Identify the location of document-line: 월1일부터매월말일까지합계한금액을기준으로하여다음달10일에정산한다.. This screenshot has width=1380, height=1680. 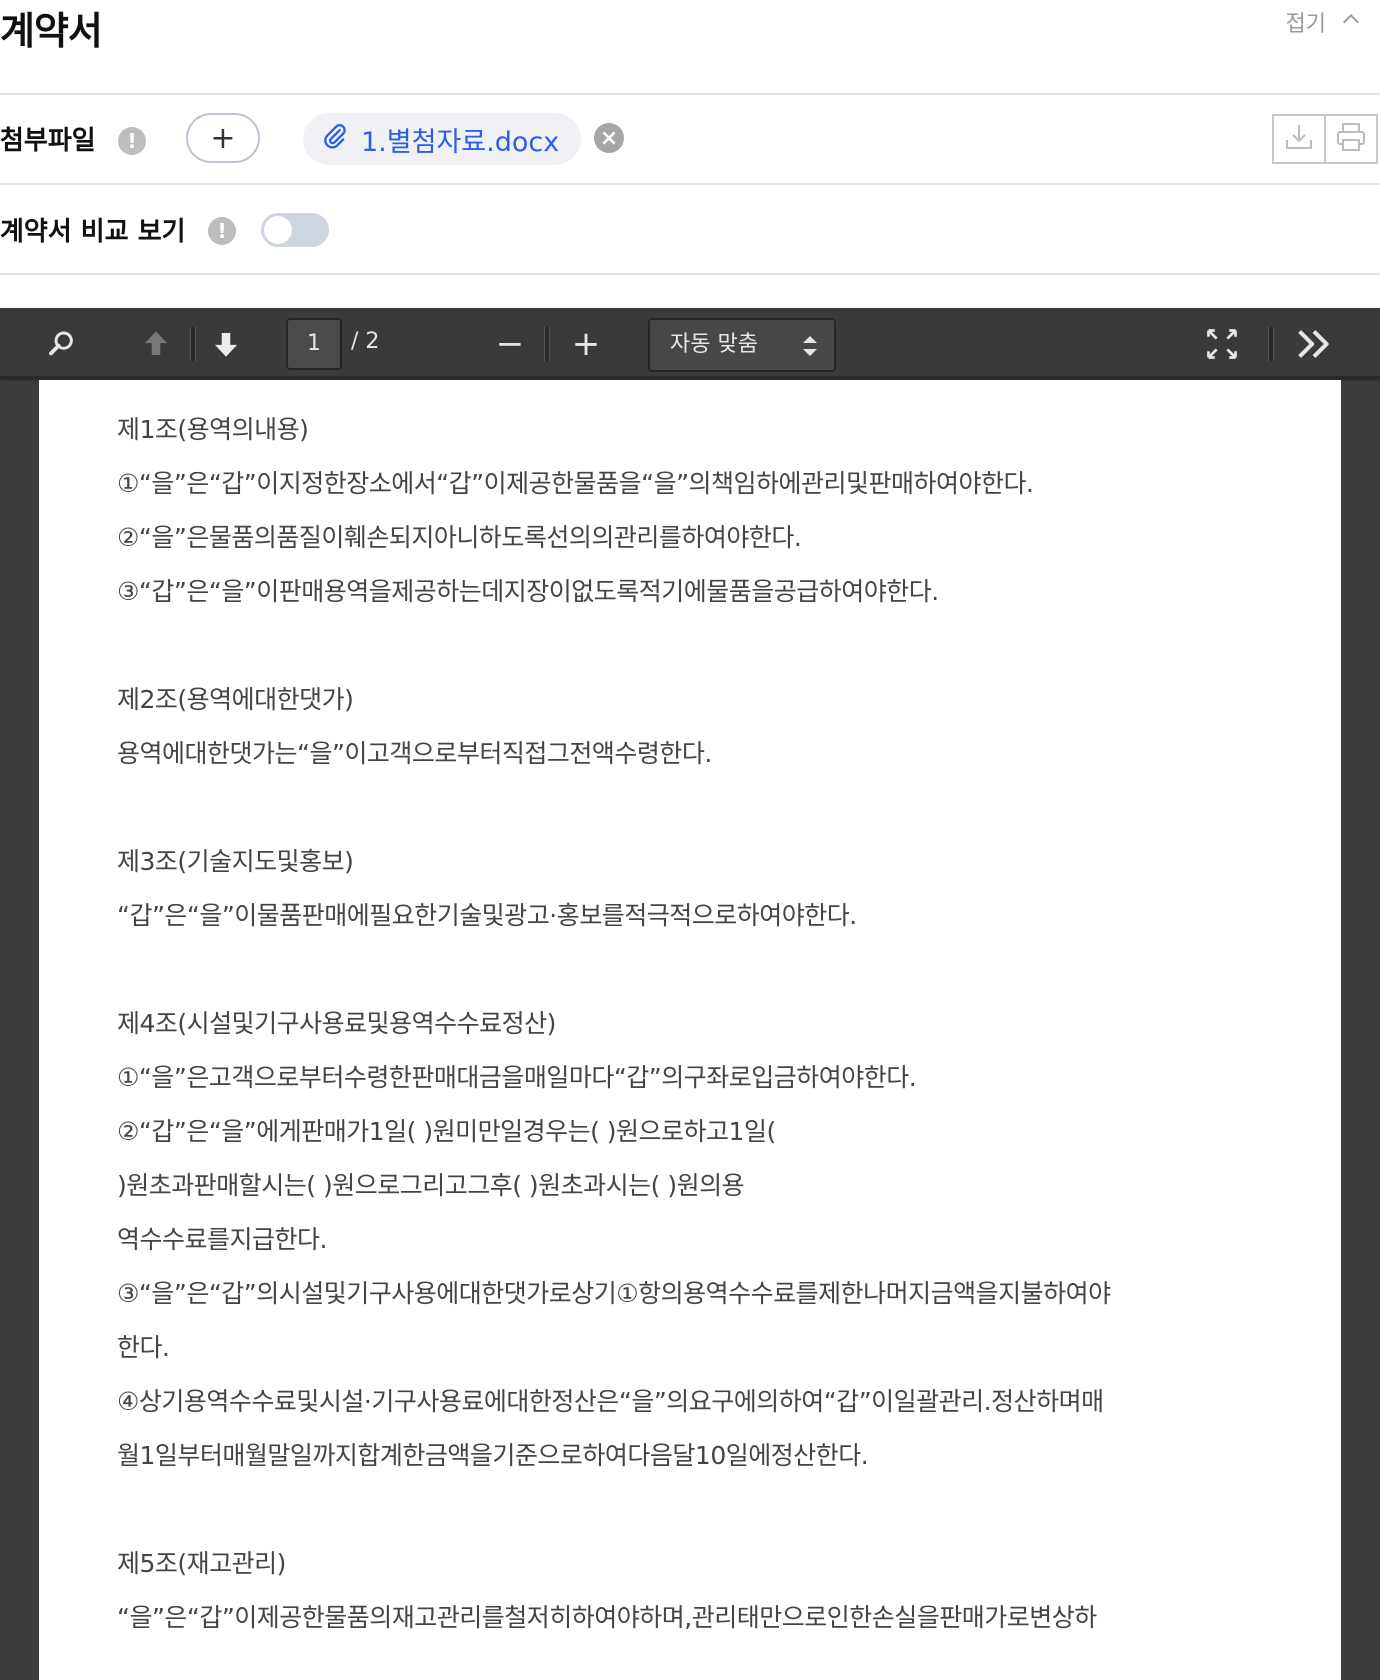
(493, 1455).